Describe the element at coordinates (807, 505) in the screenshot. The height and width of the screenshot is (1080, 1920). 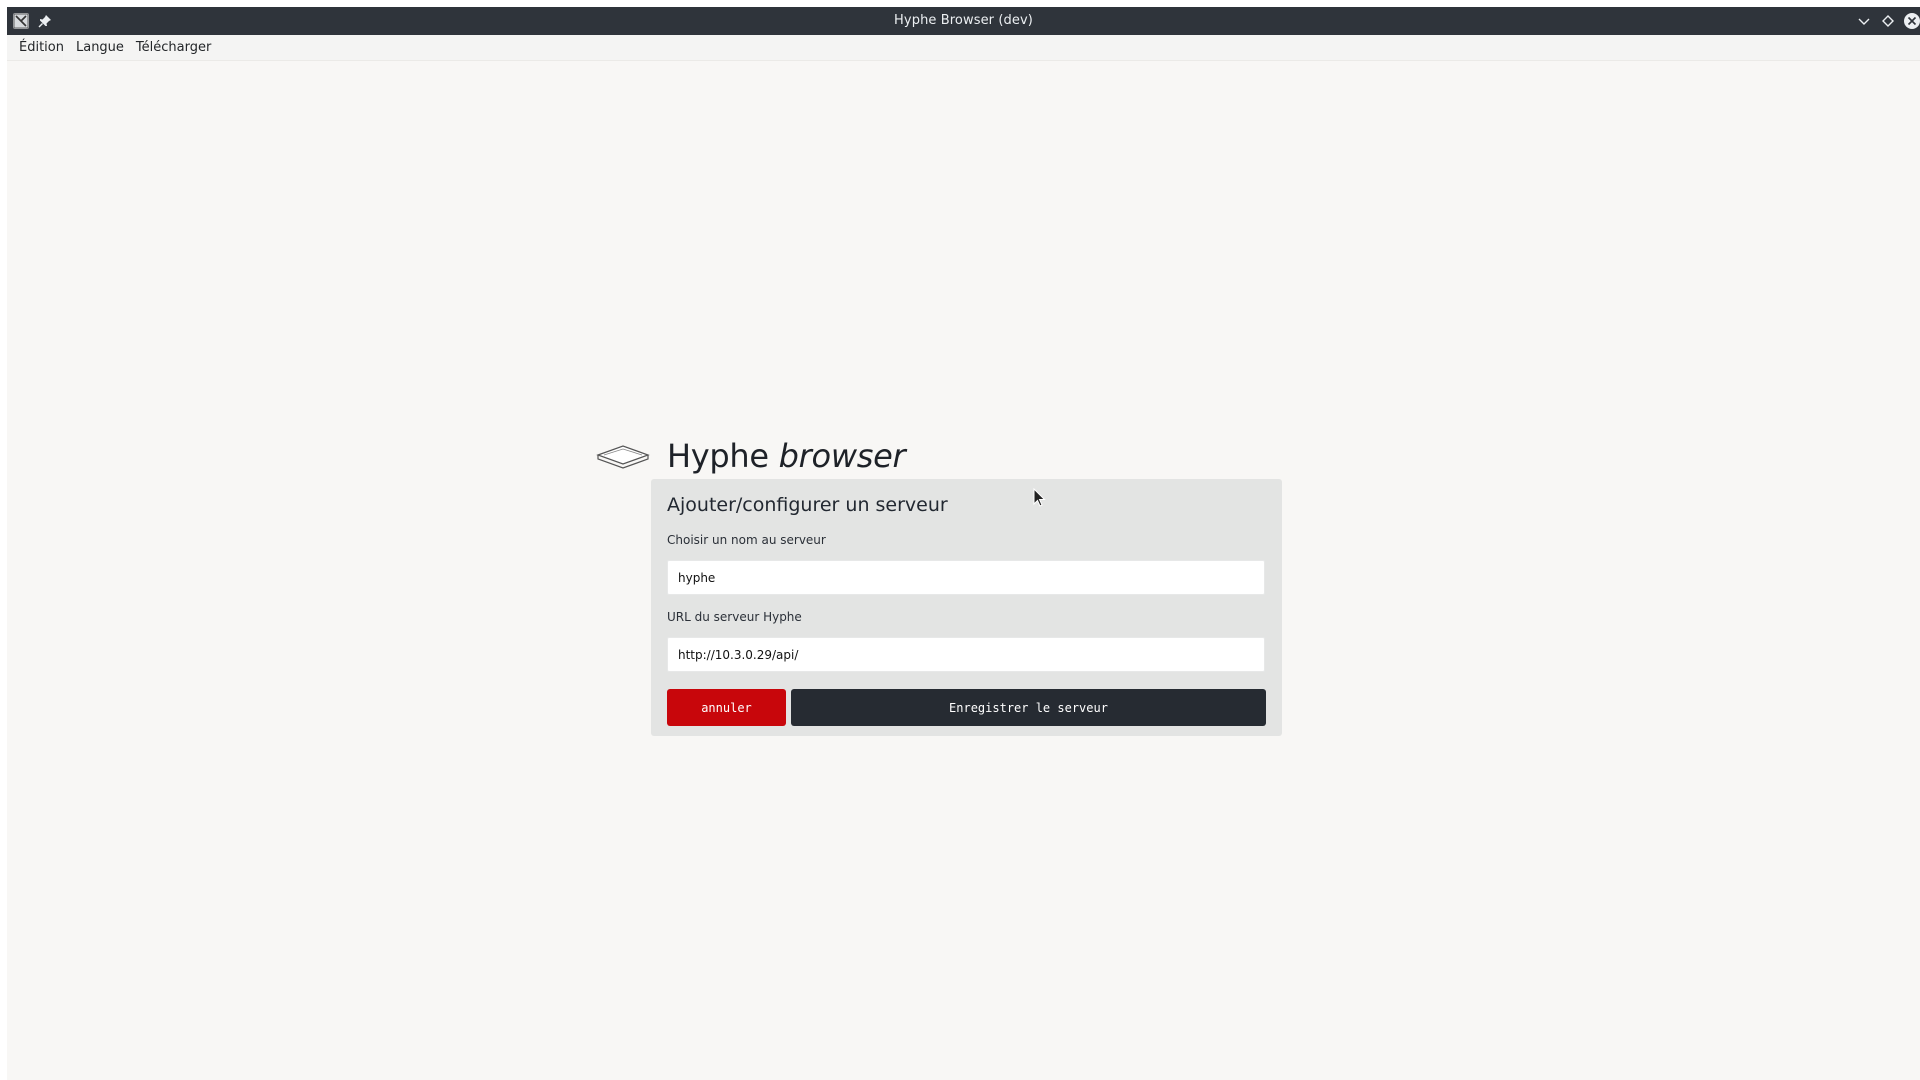
I see `panel-heading: Ajouter/configurer un serveur` at that location.